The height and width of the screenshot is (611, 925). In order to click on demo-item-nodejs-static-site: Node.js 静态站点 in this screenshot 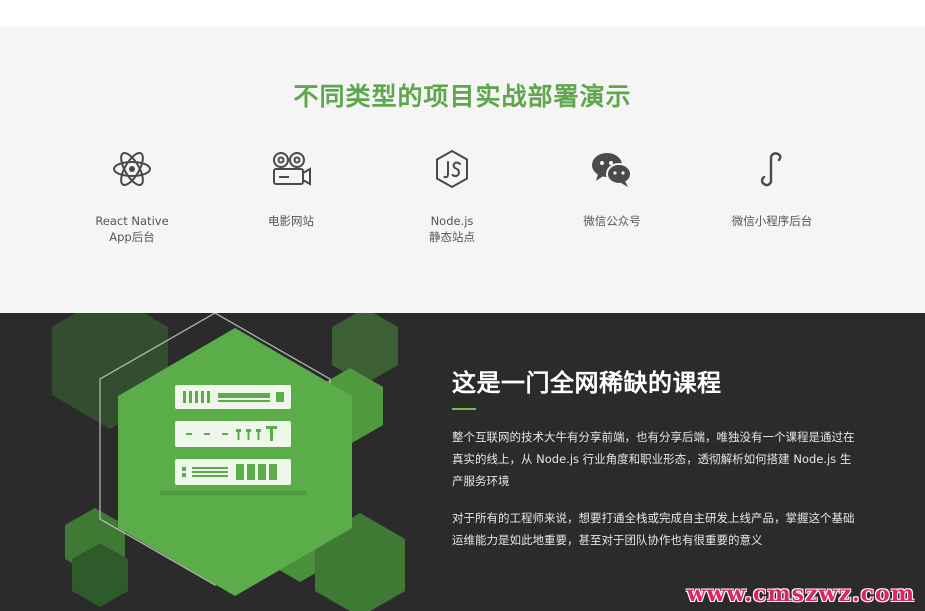, I will do `click(452, 196)`.